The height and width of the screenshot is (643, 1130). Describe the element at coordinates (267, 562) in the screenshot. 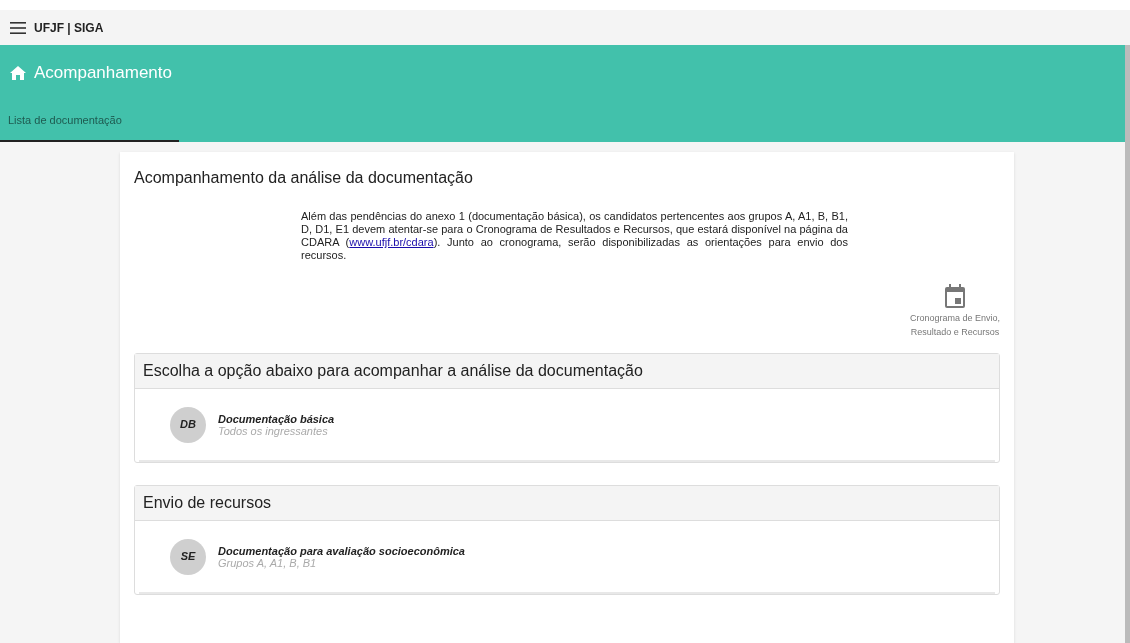

I see `item-subtitle: Grupos A, A1, B, B1` at that location.